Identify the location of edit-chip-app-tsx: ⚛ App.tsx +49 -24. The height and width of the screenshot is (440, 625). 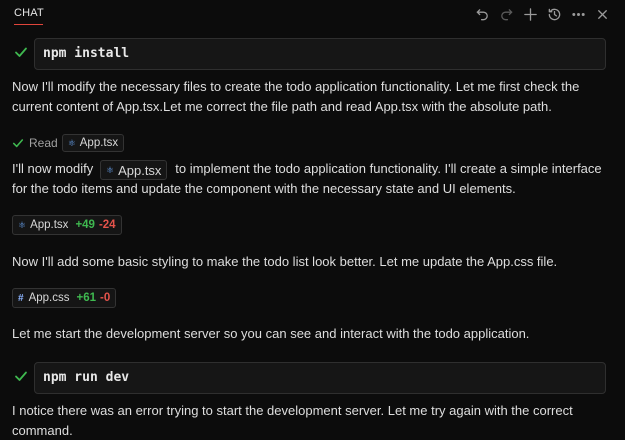
(67, 225).